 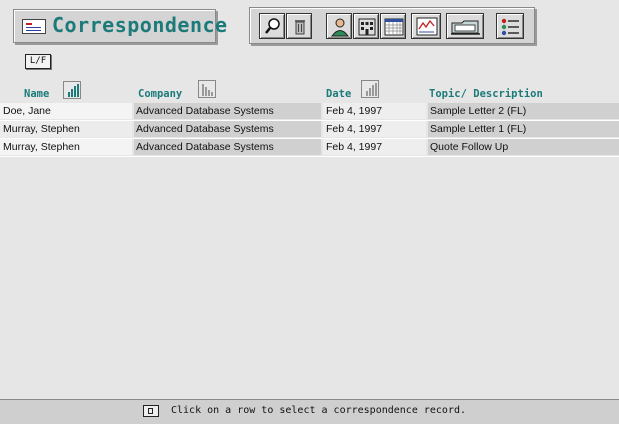 I want to click on reports-button, so click(x=426, y=26).